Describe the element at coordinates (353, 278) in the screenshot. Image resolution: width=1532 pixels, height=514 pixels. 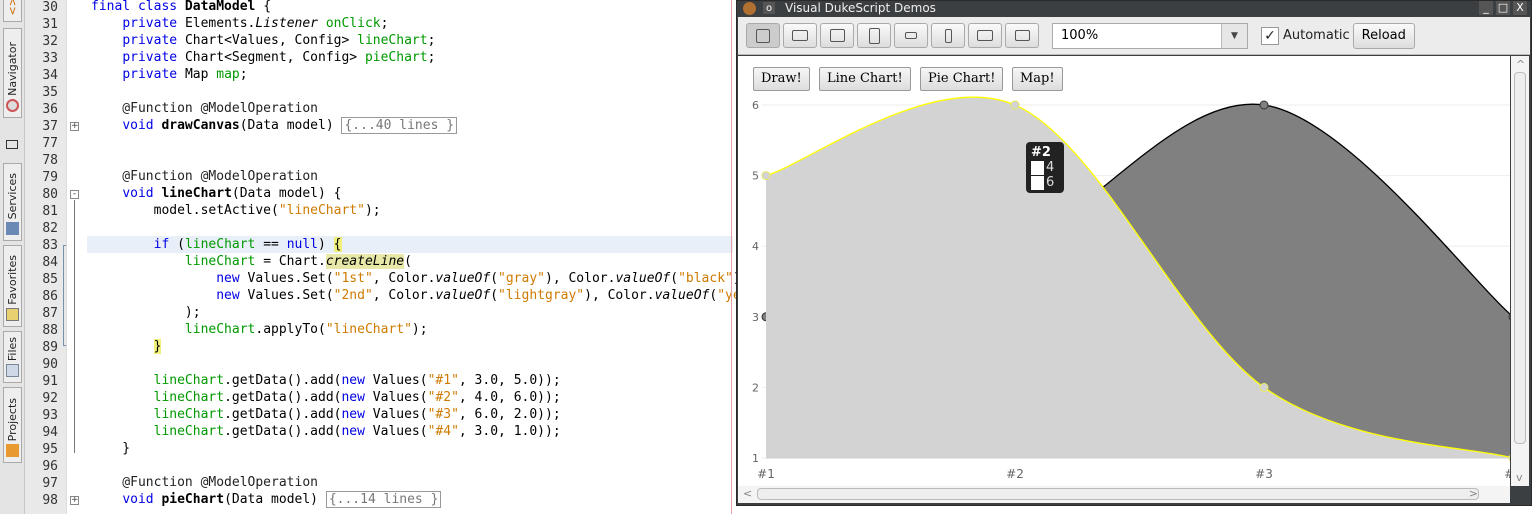
I see `code-token: "1st"` at that location.